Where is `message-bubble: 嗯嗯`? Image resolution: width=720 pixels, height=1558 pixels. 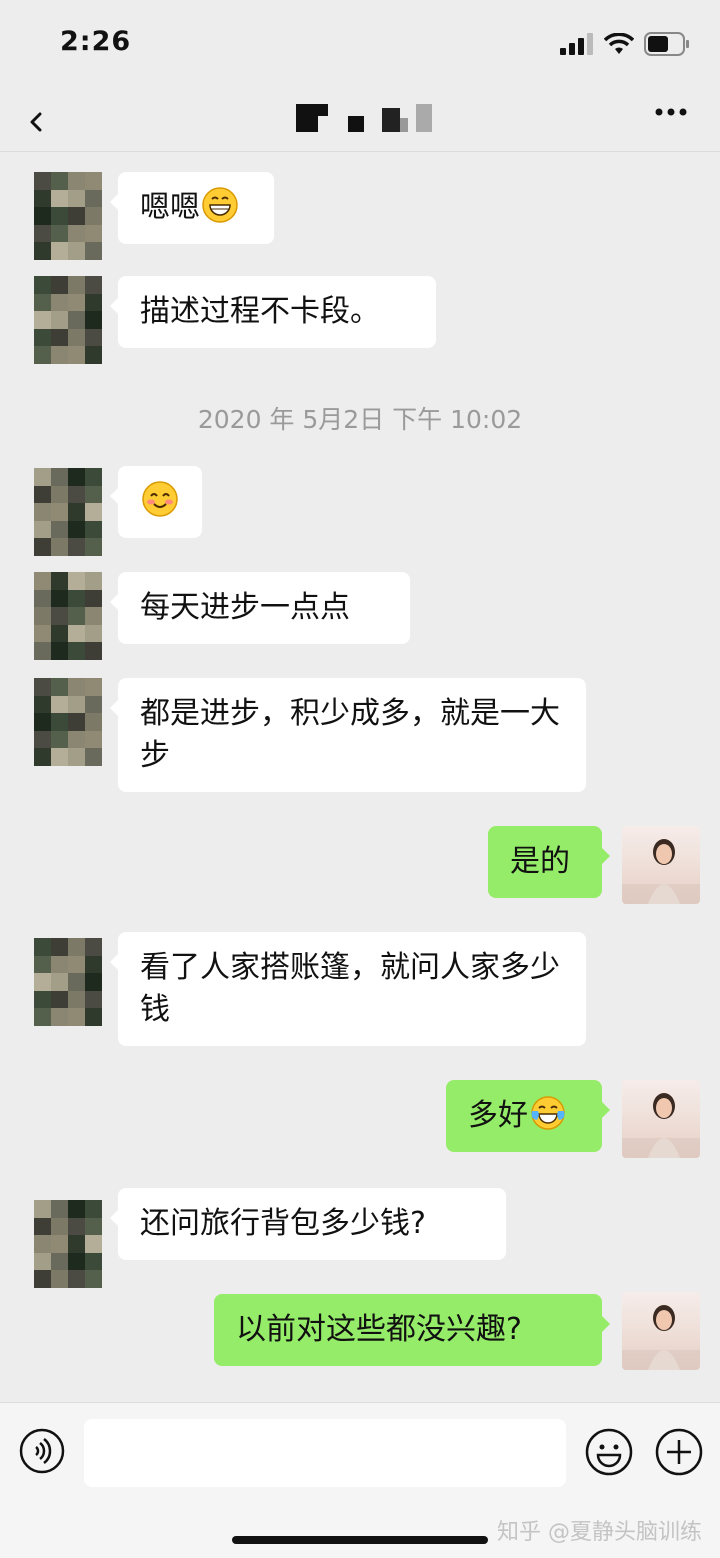 message-bubble: 嗯嗯 is located at coordinates (192, 208).